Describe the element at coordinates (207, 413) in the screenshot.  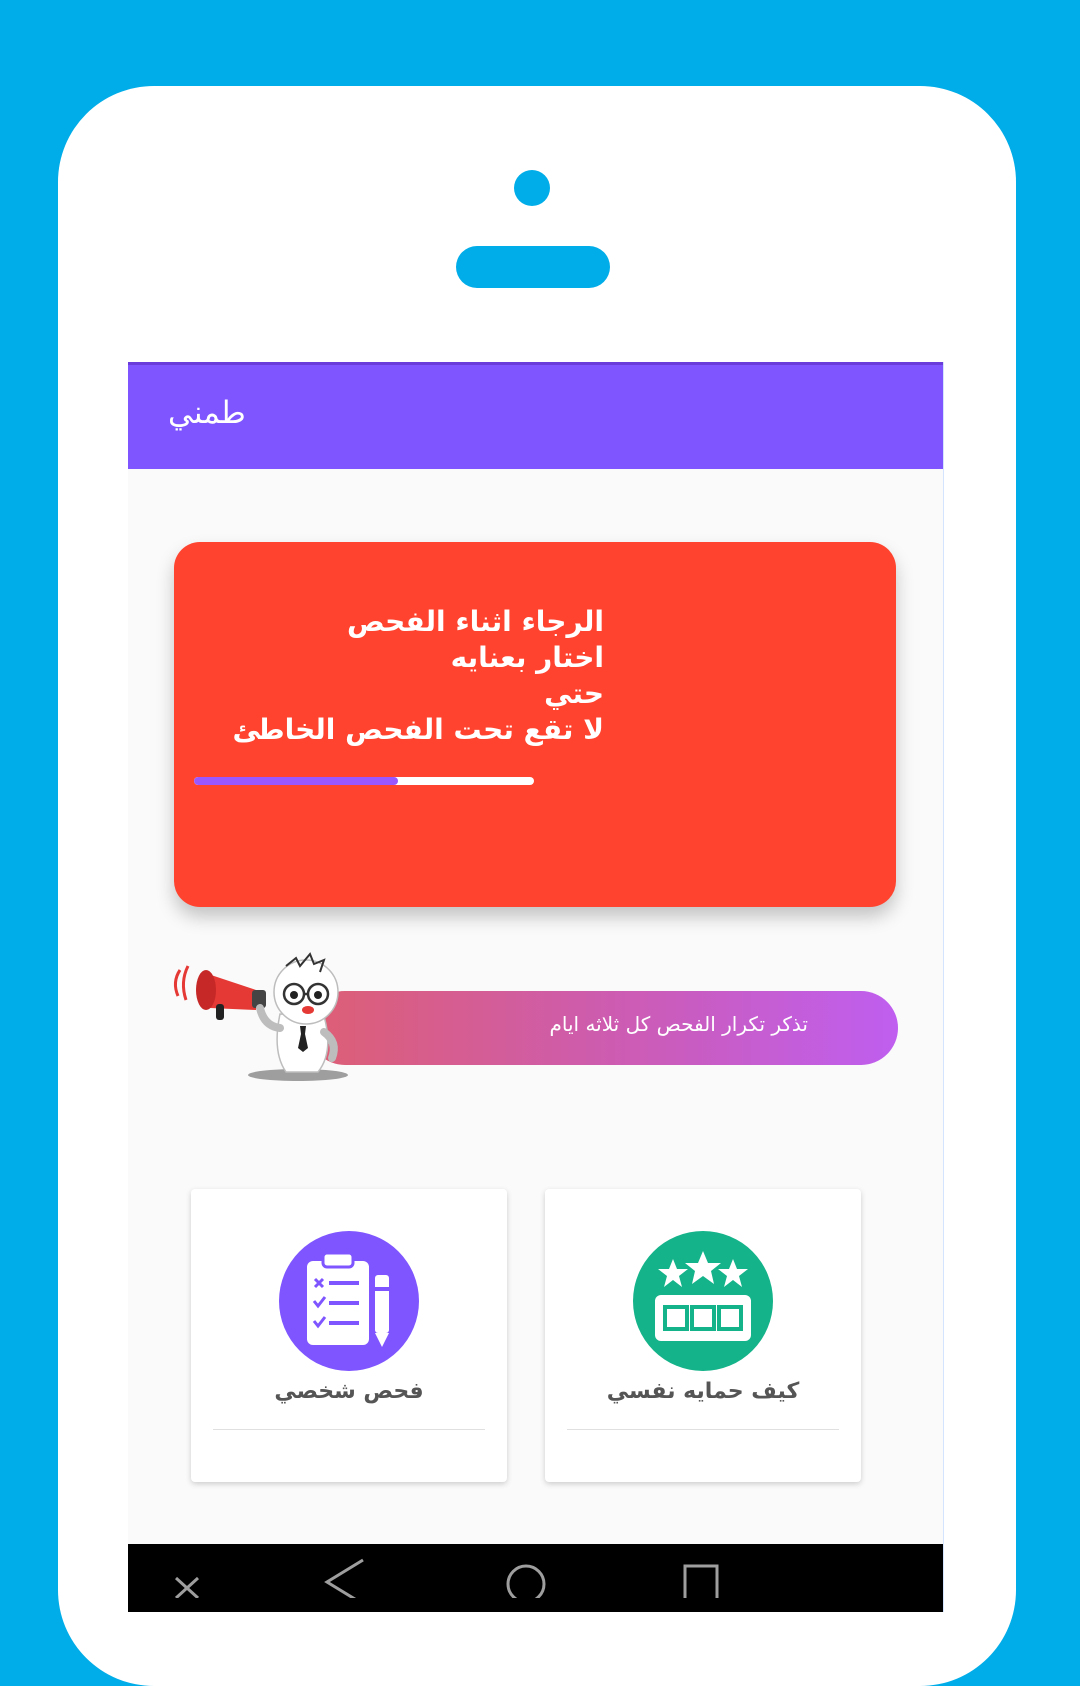
I see `app-title: طمني` at that location.